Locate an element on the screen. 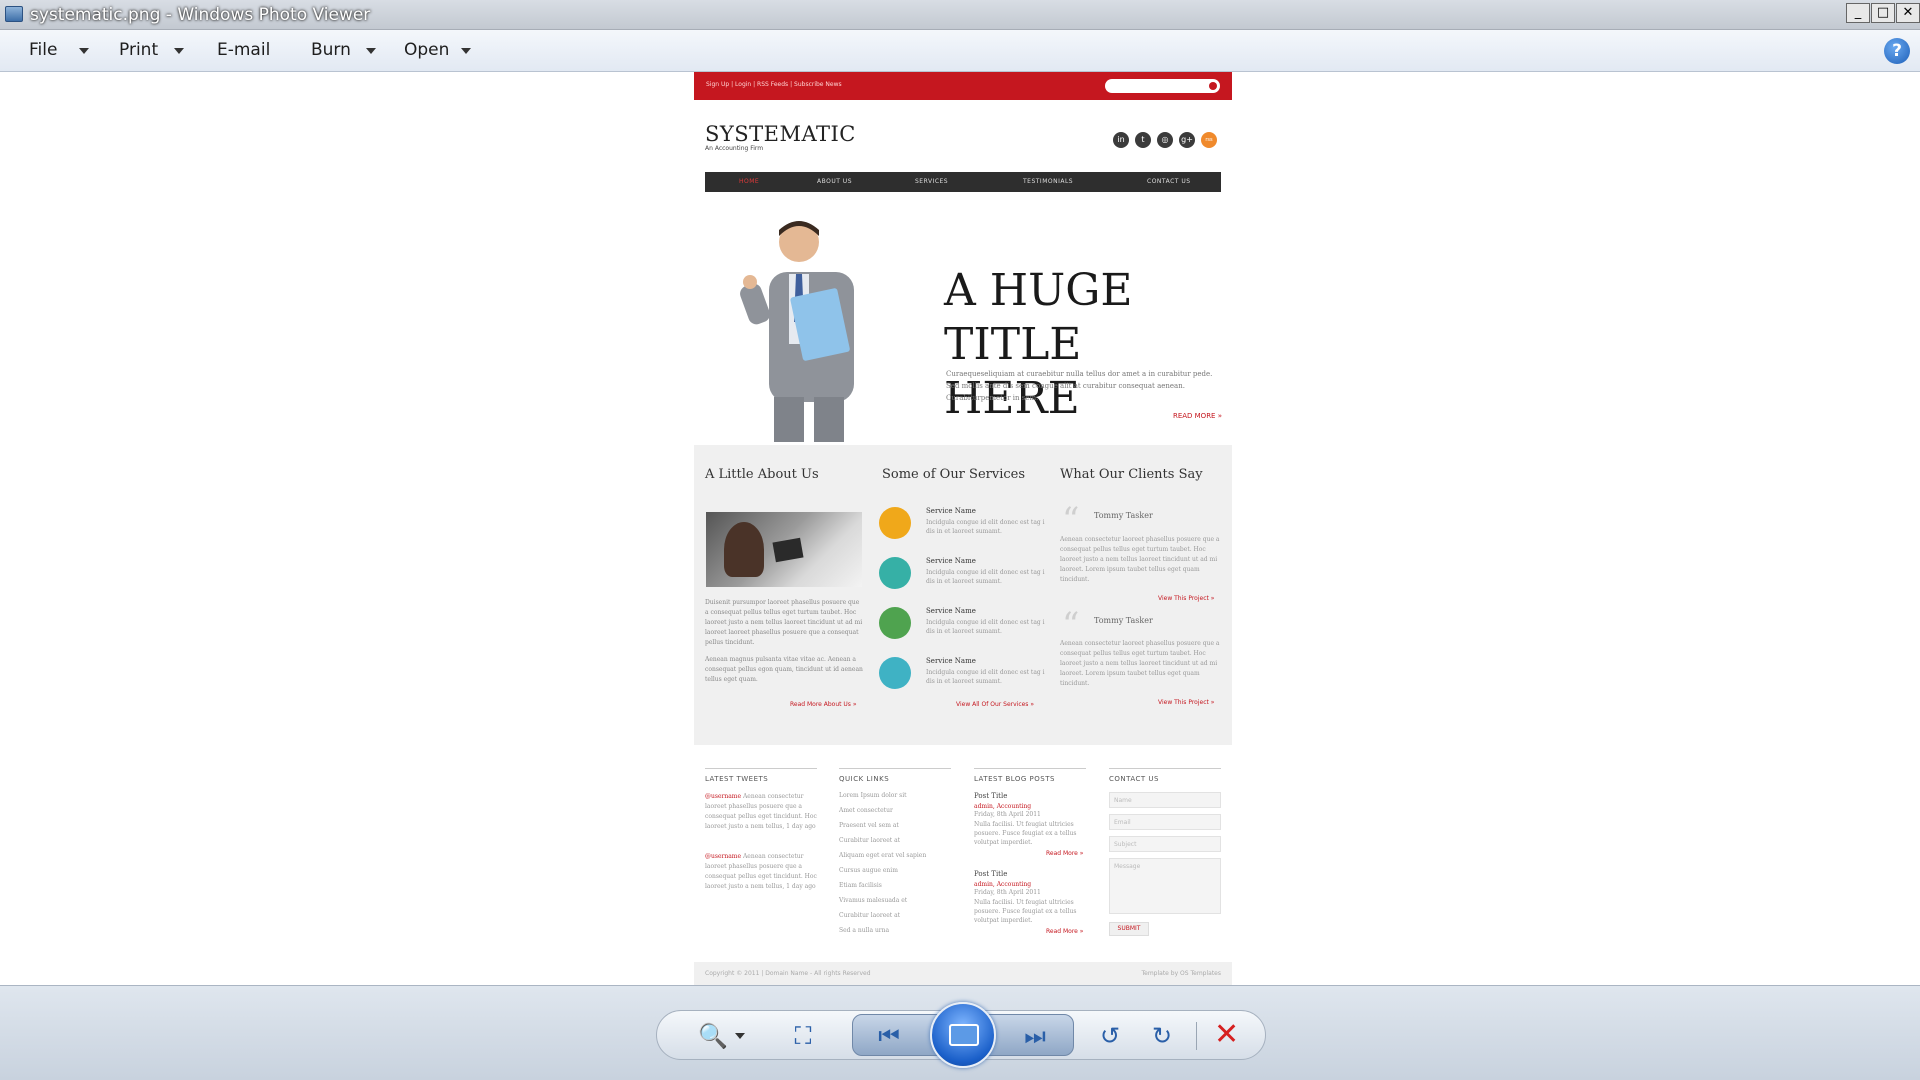 The width and height of the screenshot is (1920, 1080). toolbar-separator is located at coordinates (1196, 1036).